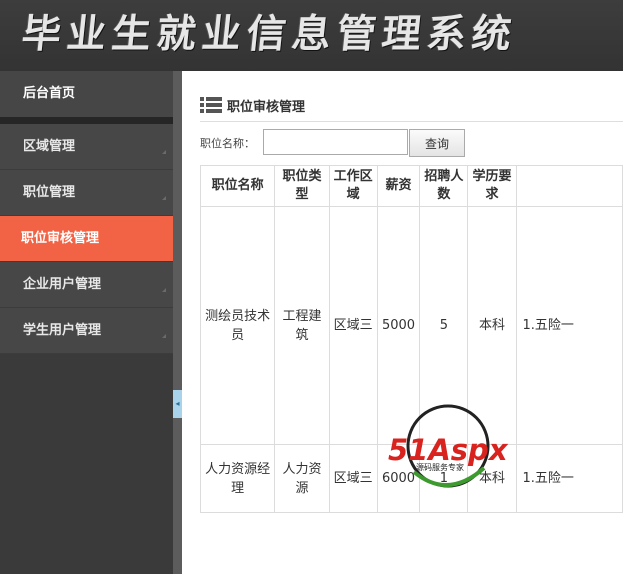  I want to click on sidebar-item-position-review: 职位审核管理, so click(86, 239).